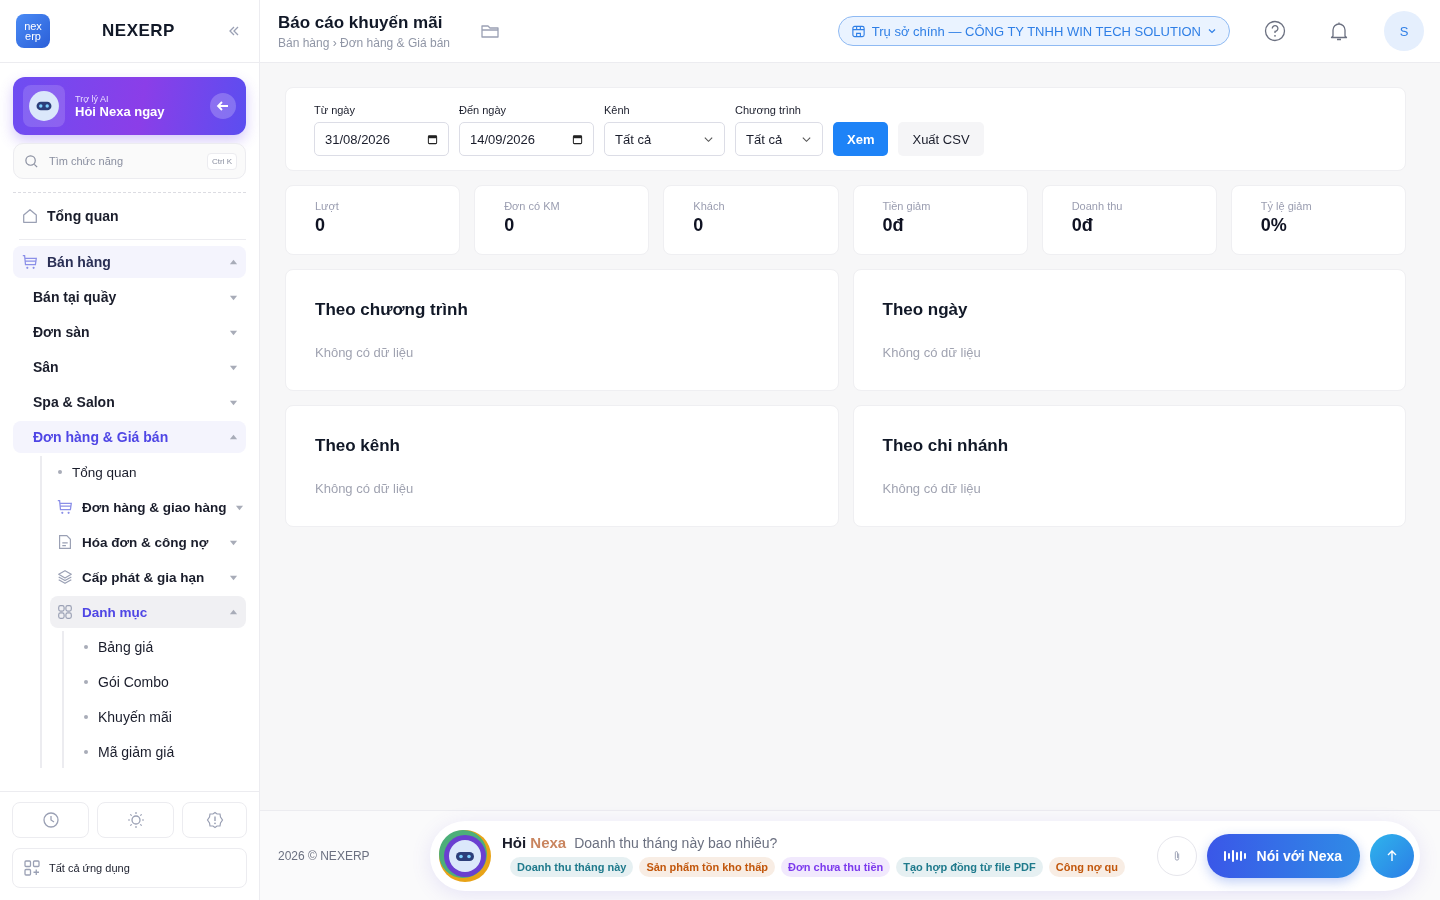 This screenshot has height=900, width=1440. What do you see at coordinates (946, 446) in the screenshot?
I see `panel-title: Theo chi nhánh` at bounding box center [946, 446].